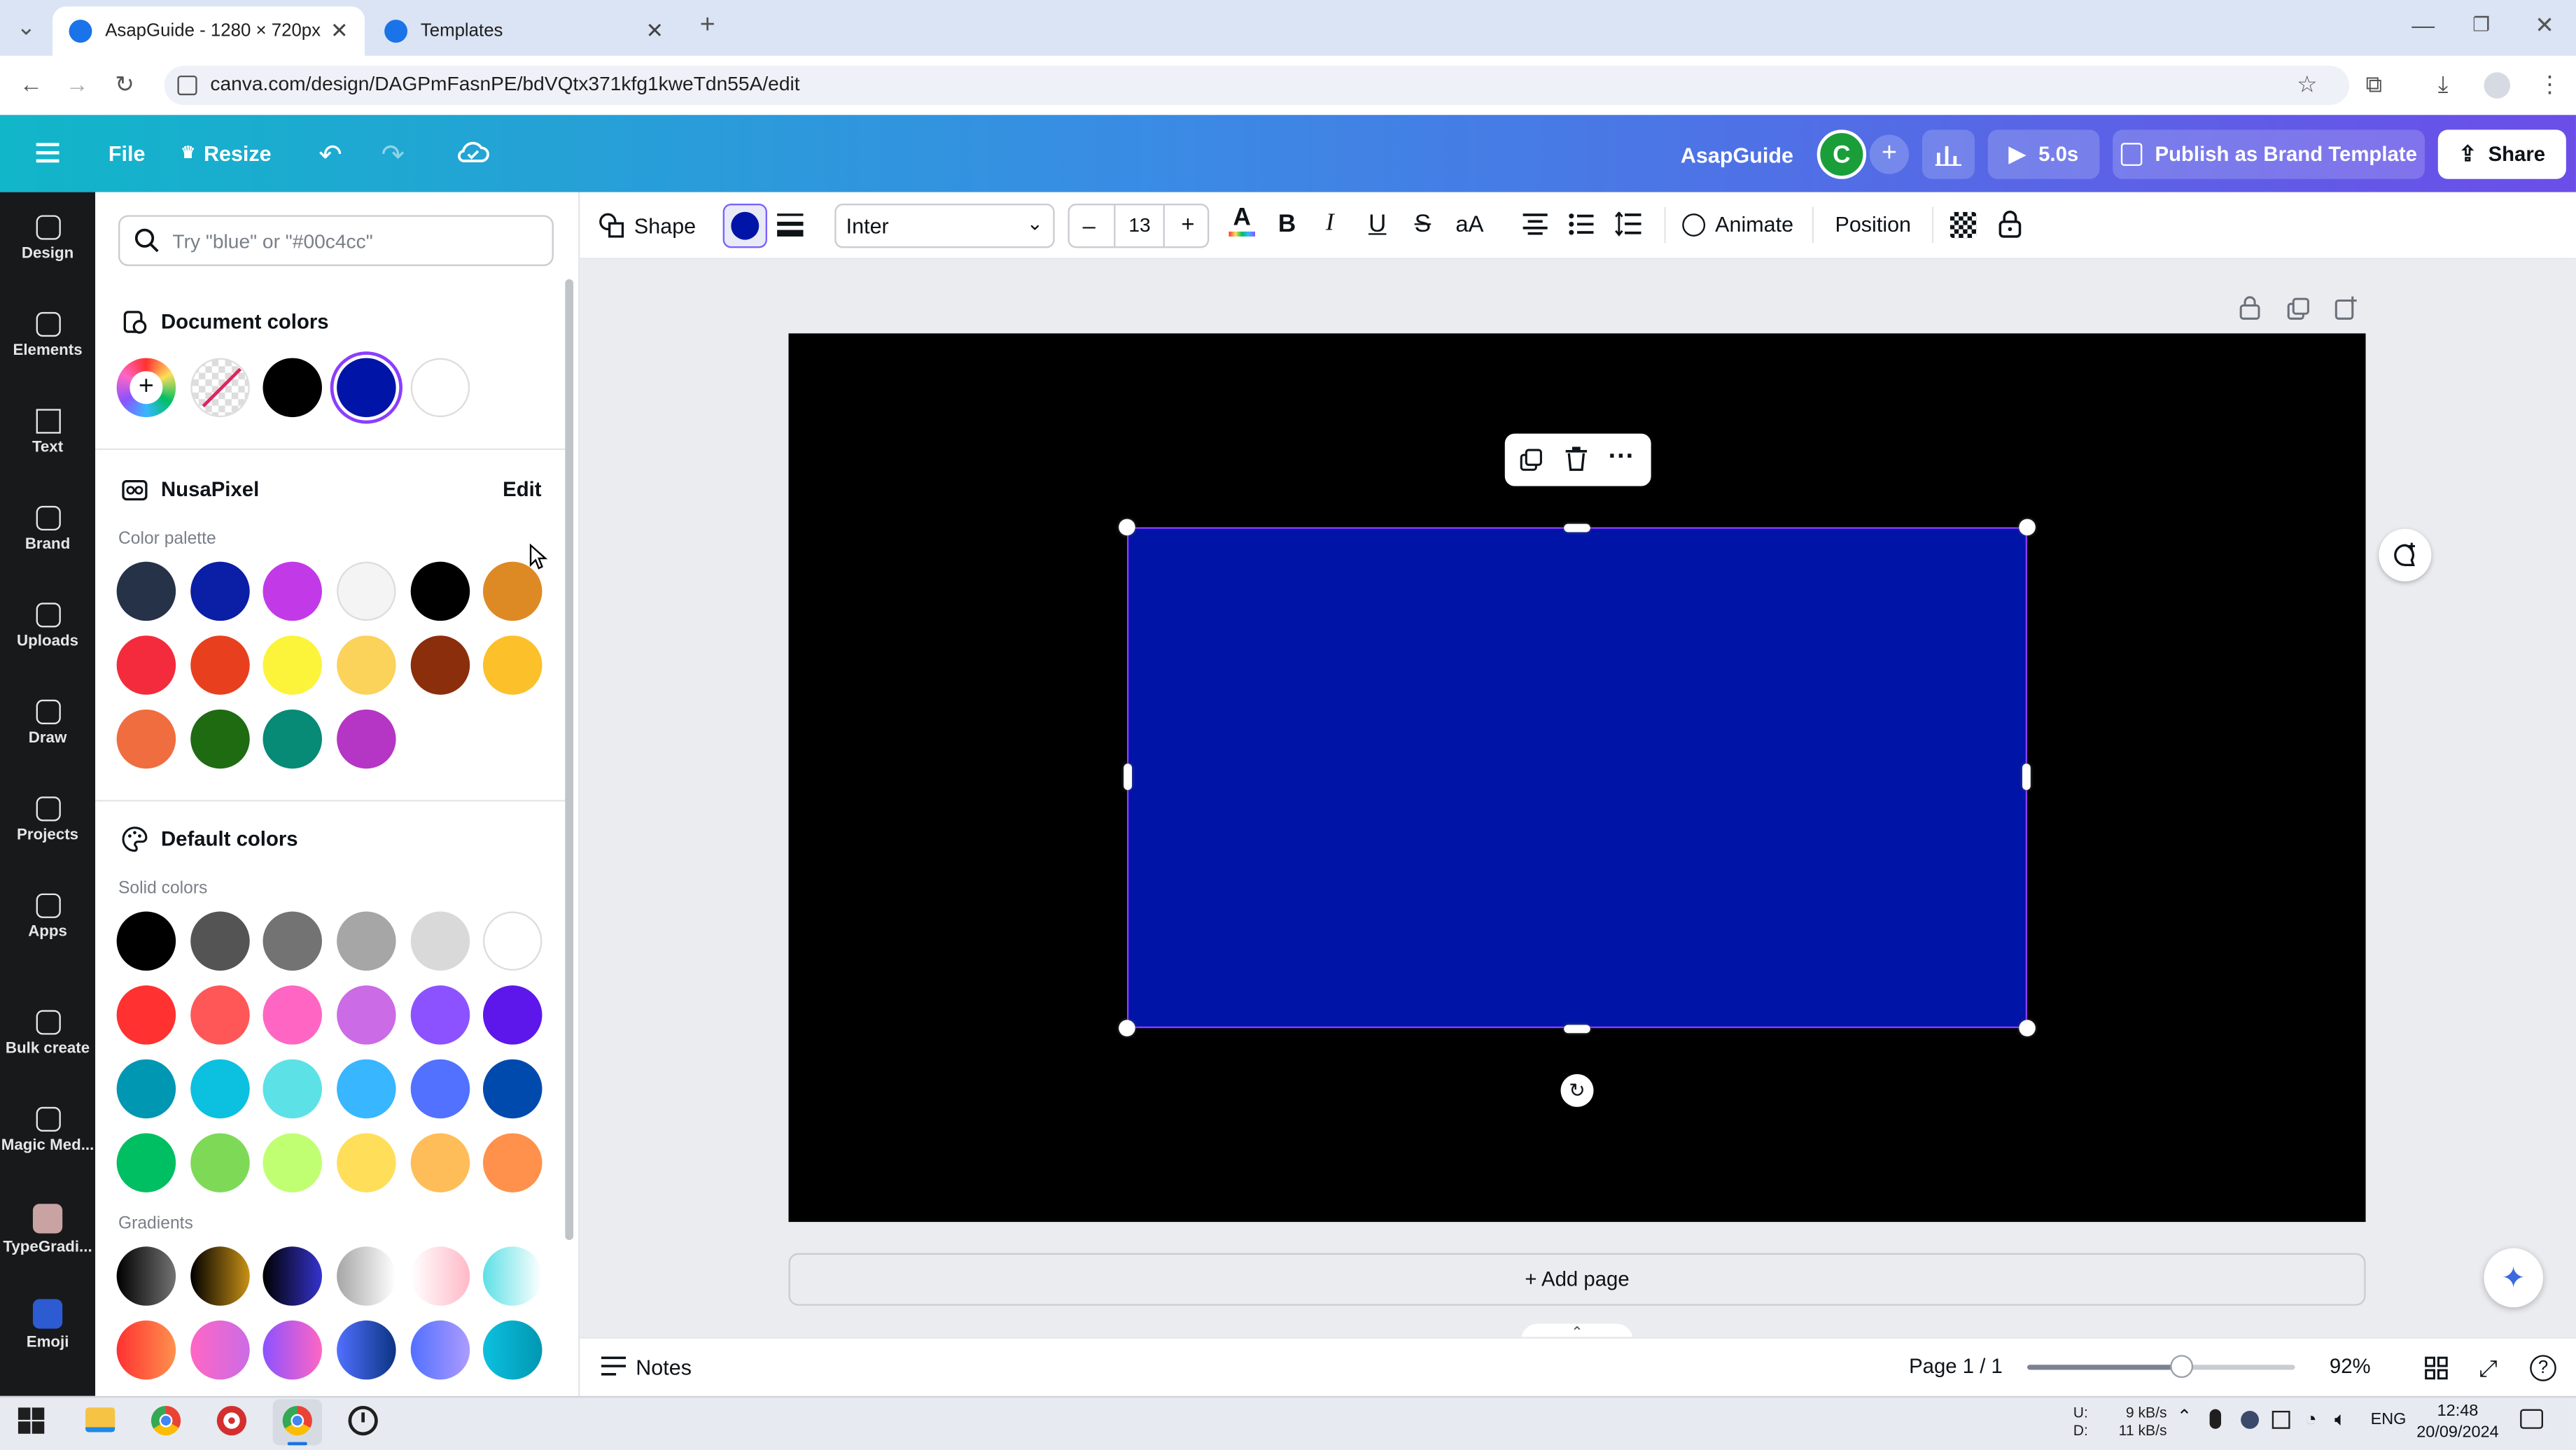 This screenshot has height=1450, width=2576. Describe the element at coordinates (2389, 1420) in the screenshot. I see `language-indicator: ENG` at that location.